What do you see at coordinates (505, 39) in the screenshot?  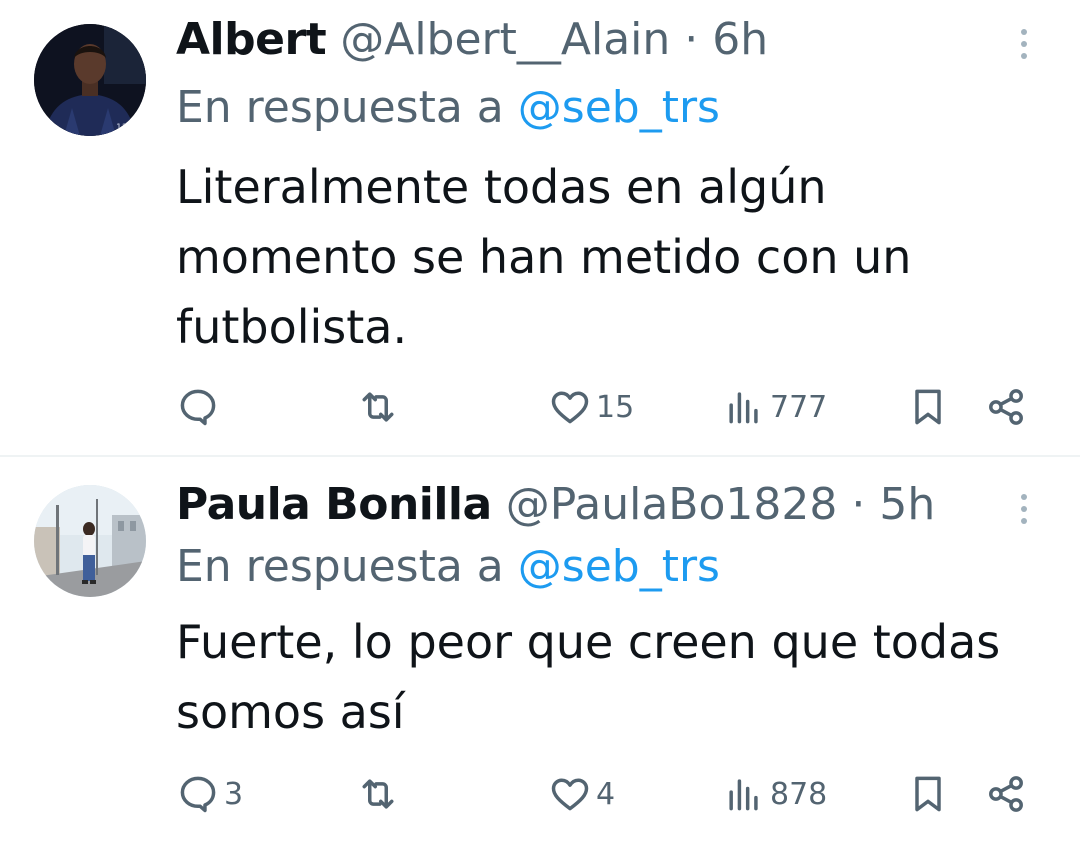 I see `author-handle: @Albert__Alain` at bounding box center [505, 39].